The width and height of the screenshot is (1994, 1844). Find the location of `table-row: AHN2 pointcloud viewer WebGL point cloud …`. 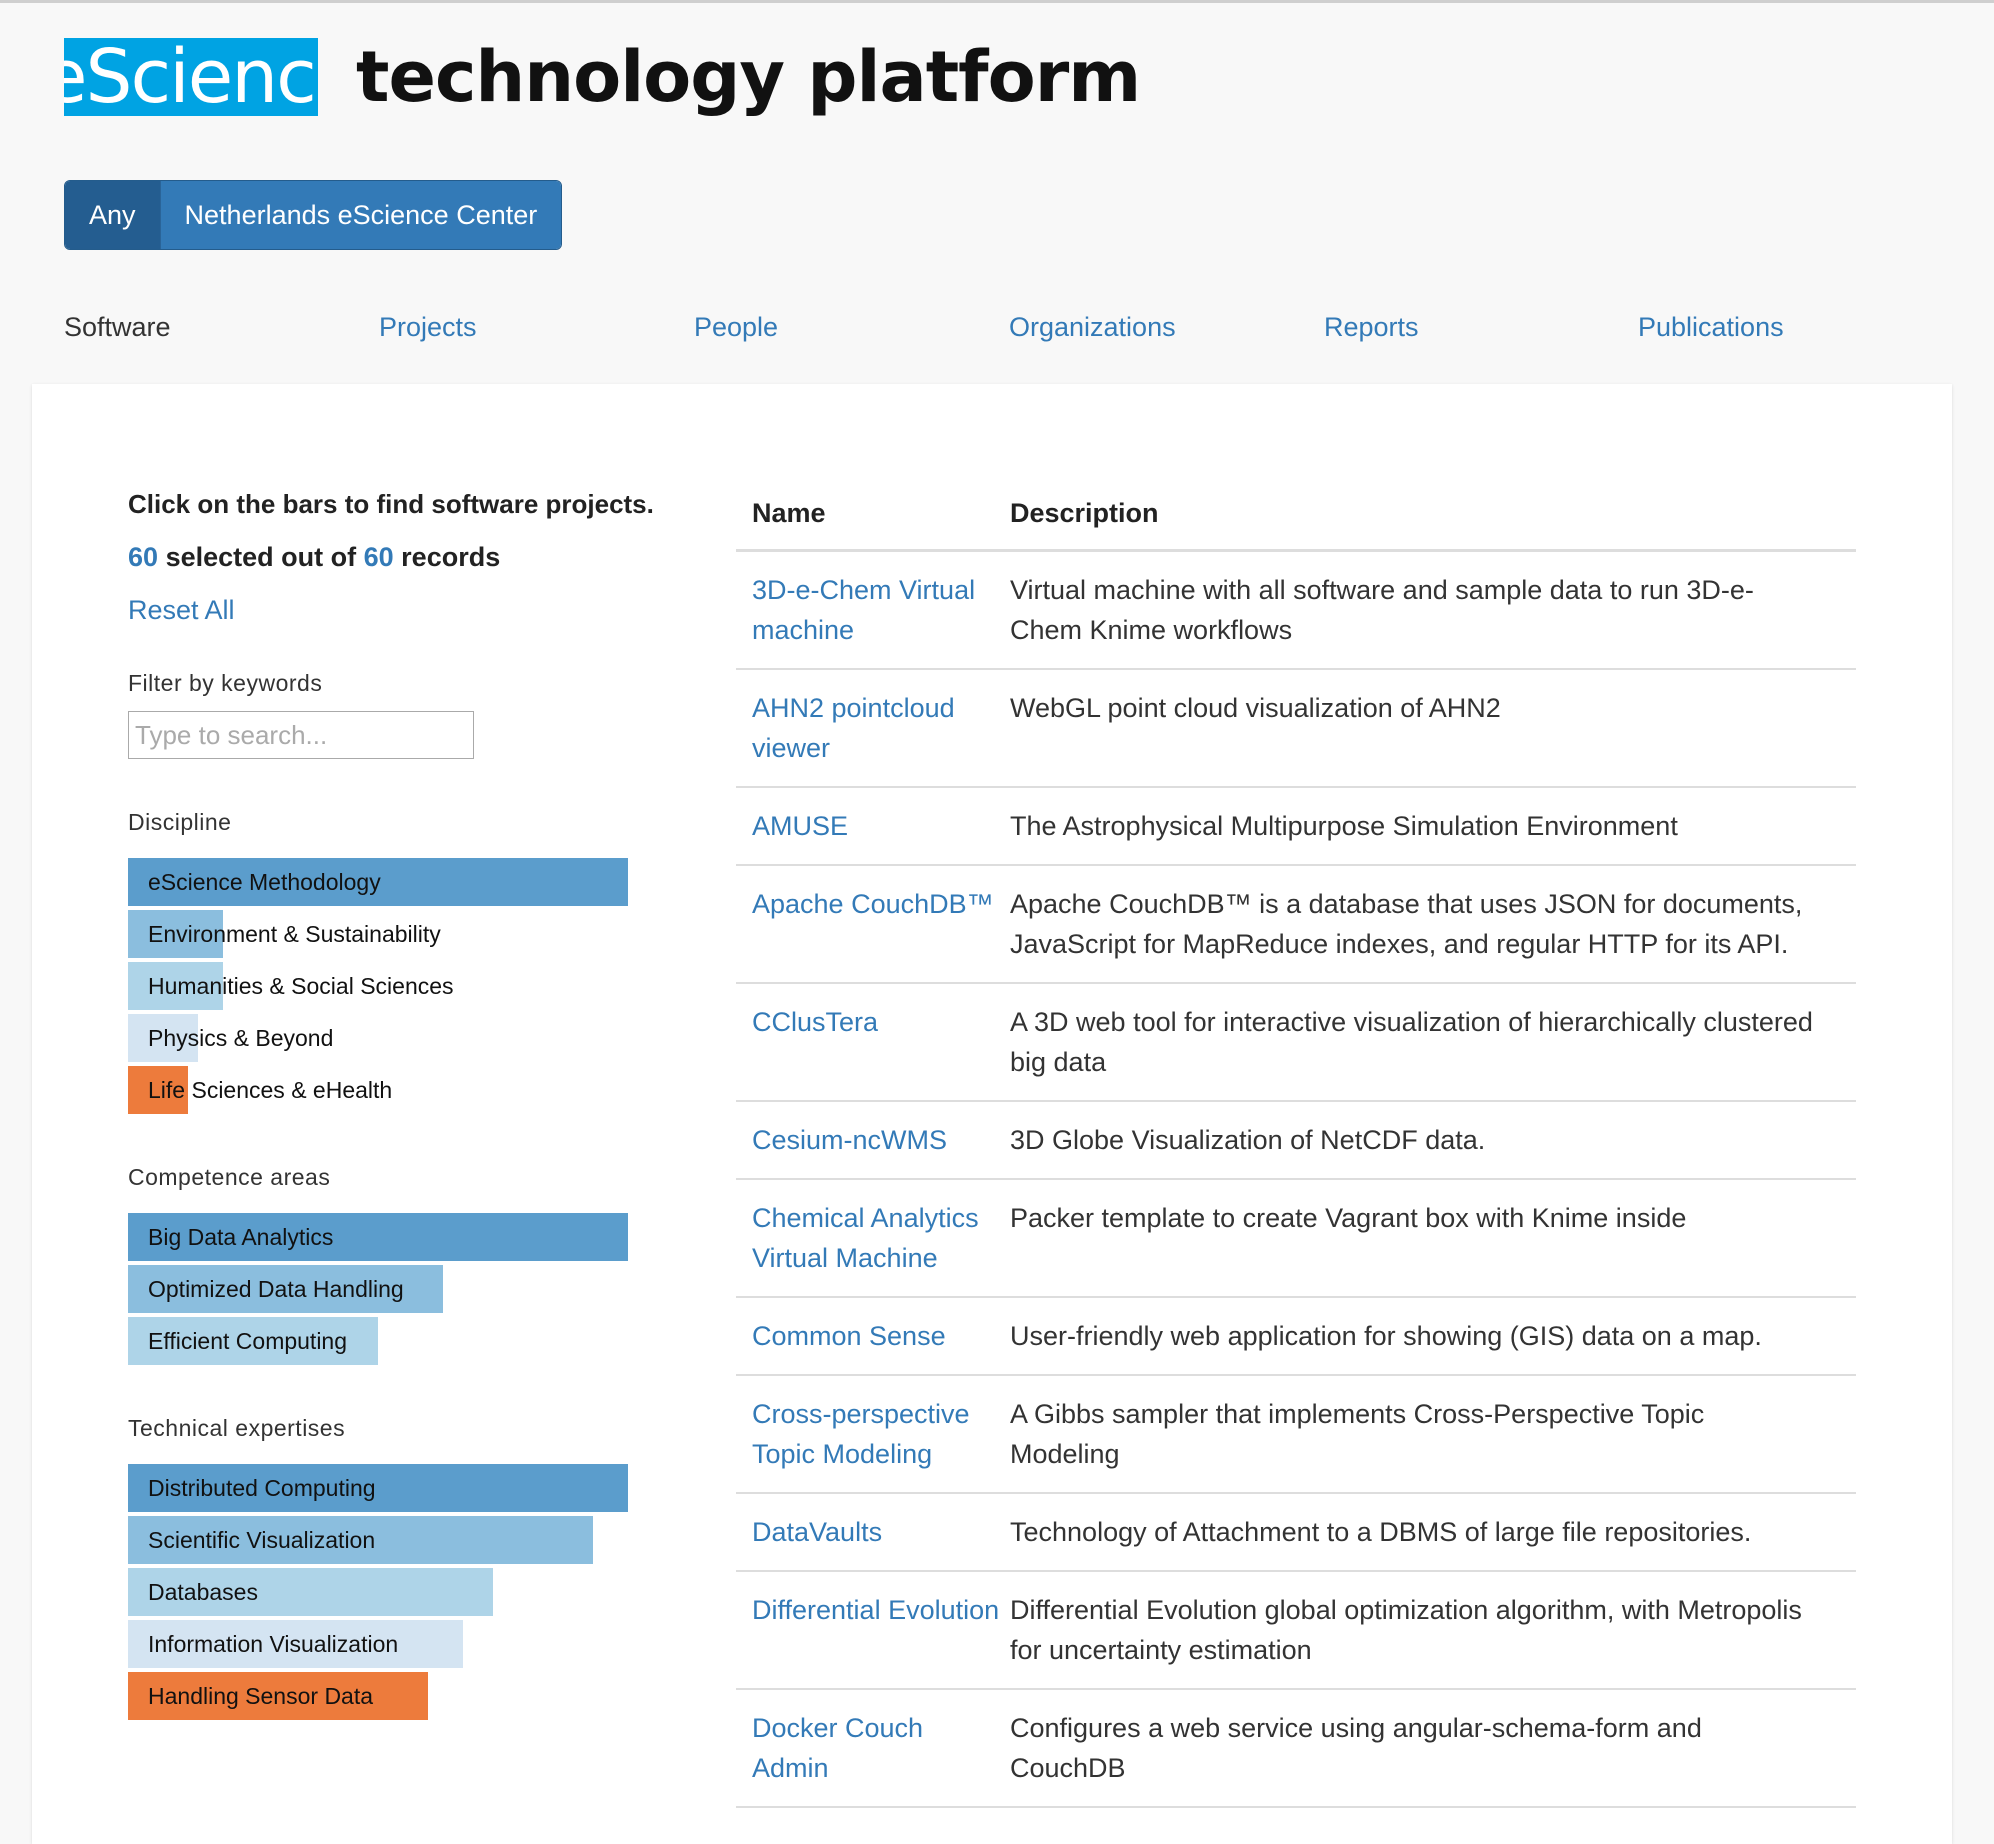

table-row: AHN2 pointcloud viewer WebGL point cloud … is located at coordinates (1296, 729).